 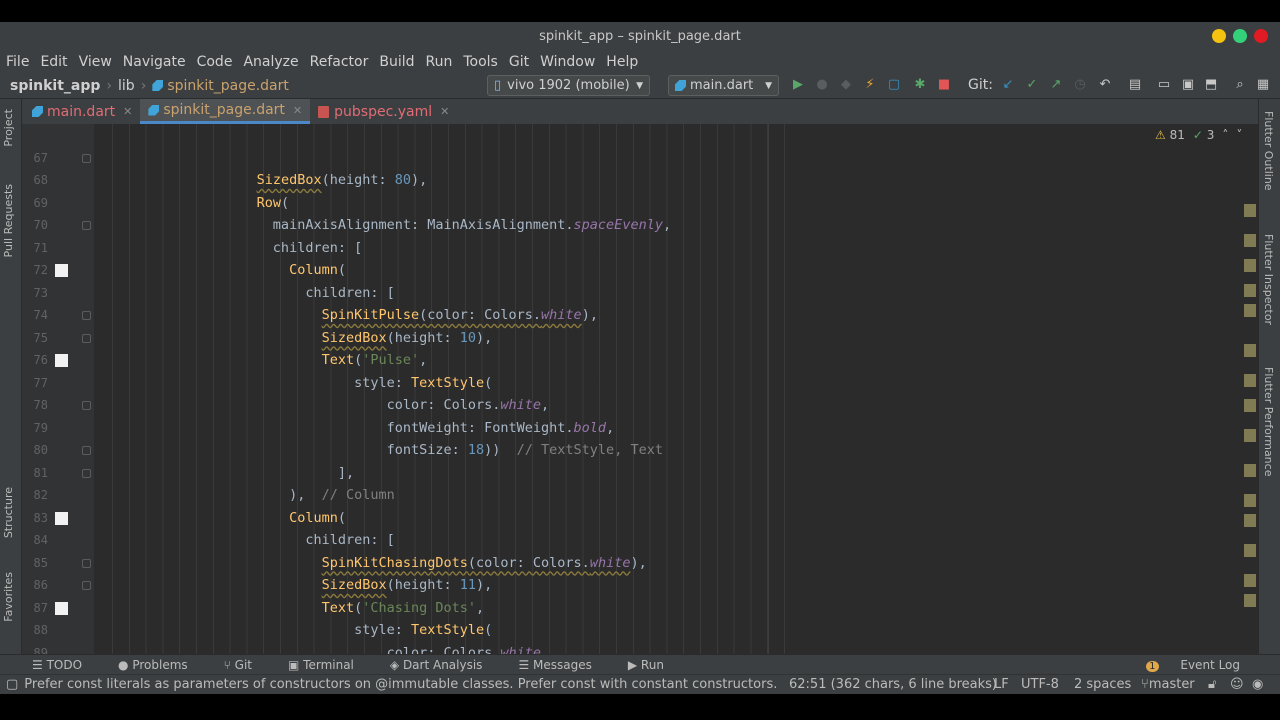 I want to click on indent-setting: 2 spaces, so click(x=1102, y=684).